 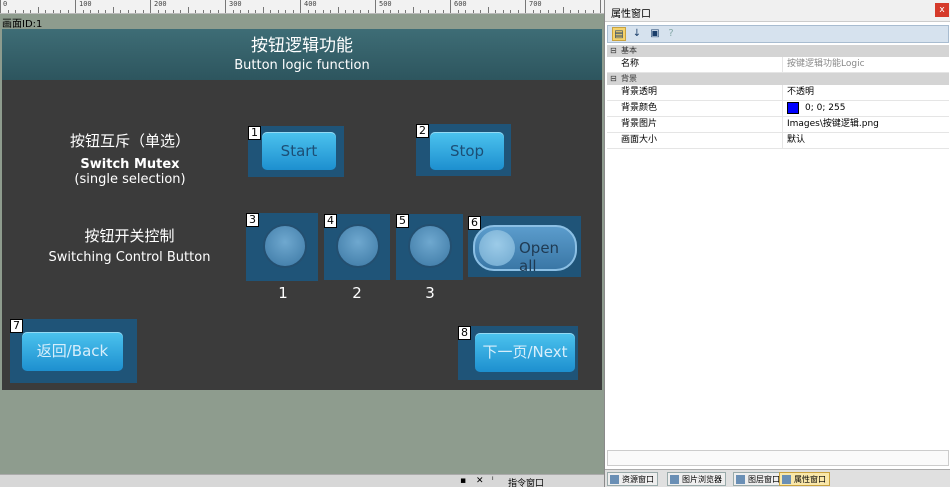 I want to click on command-window-label: 指令窗口, so click(x=526, y=481).